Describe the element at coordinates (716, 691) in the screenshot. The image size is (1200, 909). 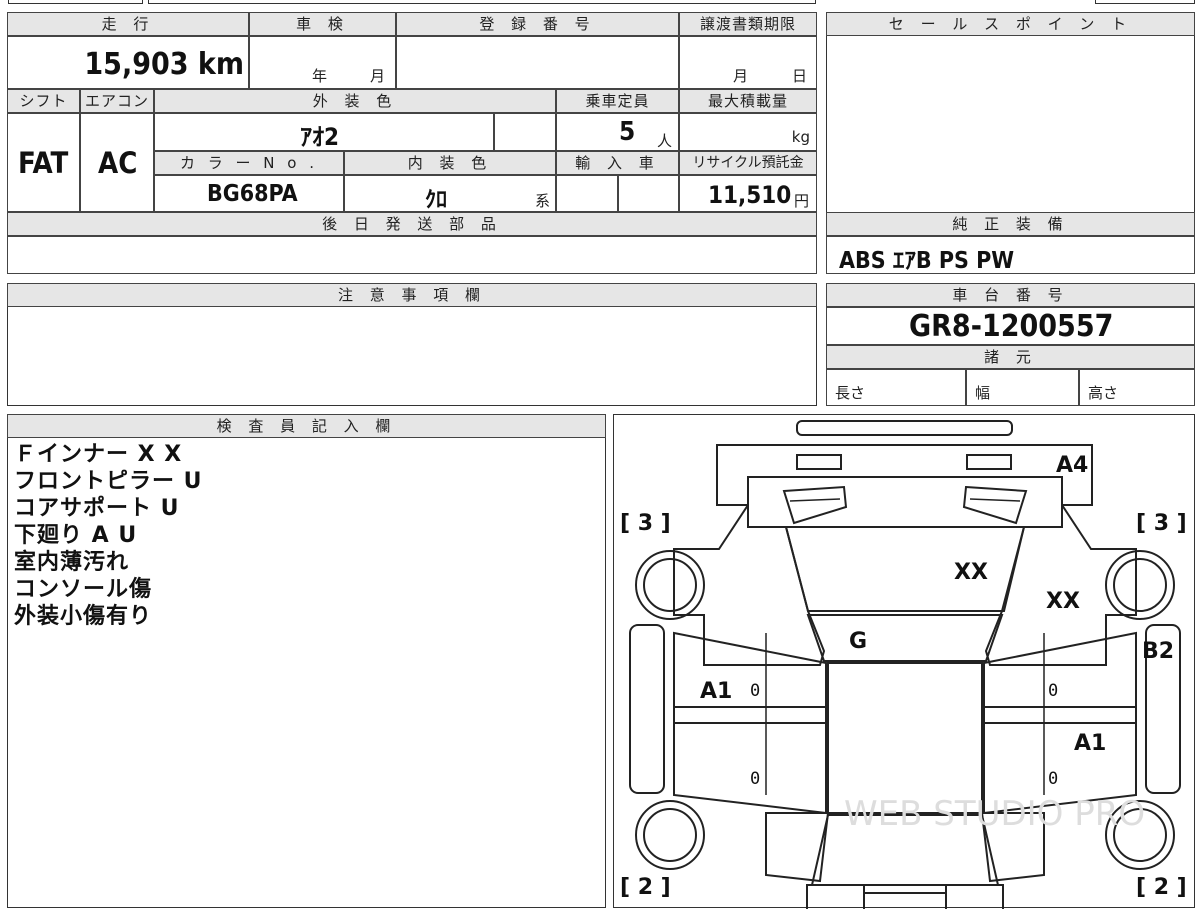
I see `mark-left-front-door: A1` at that location.